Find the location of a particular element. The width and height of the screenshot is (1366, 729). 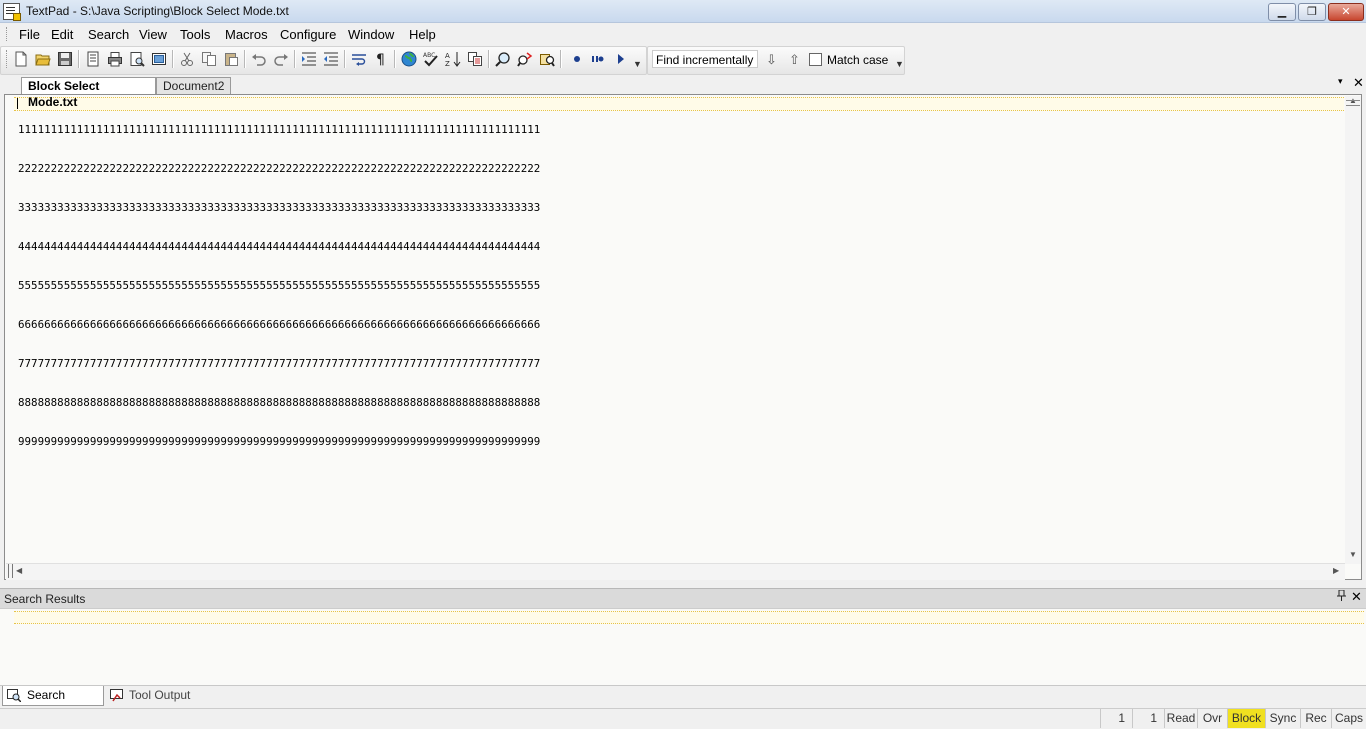

menu-grip is located at coordinates (8, 34).